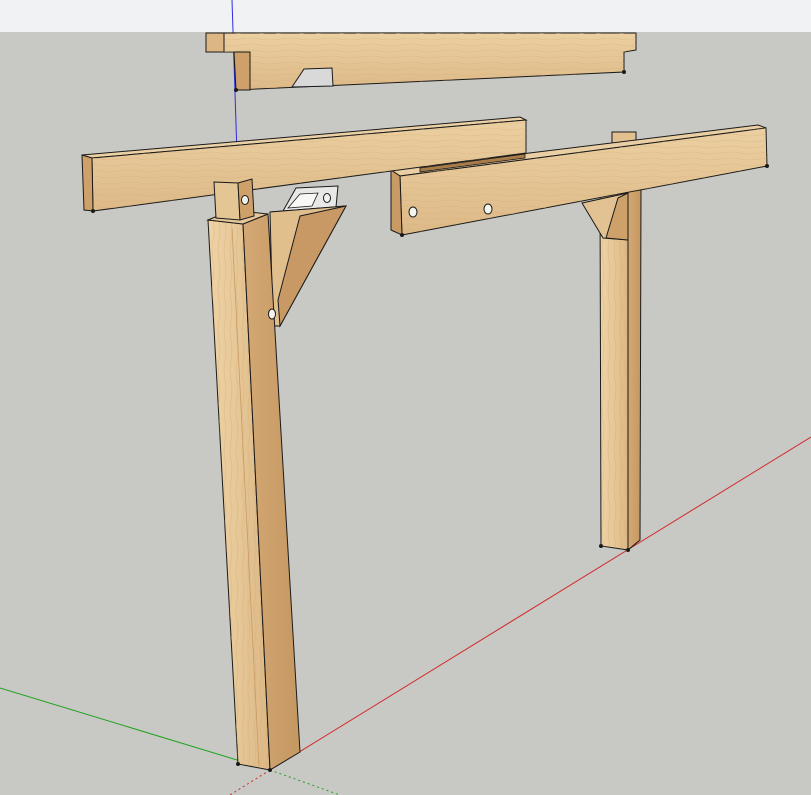 The width and height of the screenshot is (811, 795). Describe the element at coordinates (215, 42) in the screenshot. I see `top-beam-left-end` at that location.